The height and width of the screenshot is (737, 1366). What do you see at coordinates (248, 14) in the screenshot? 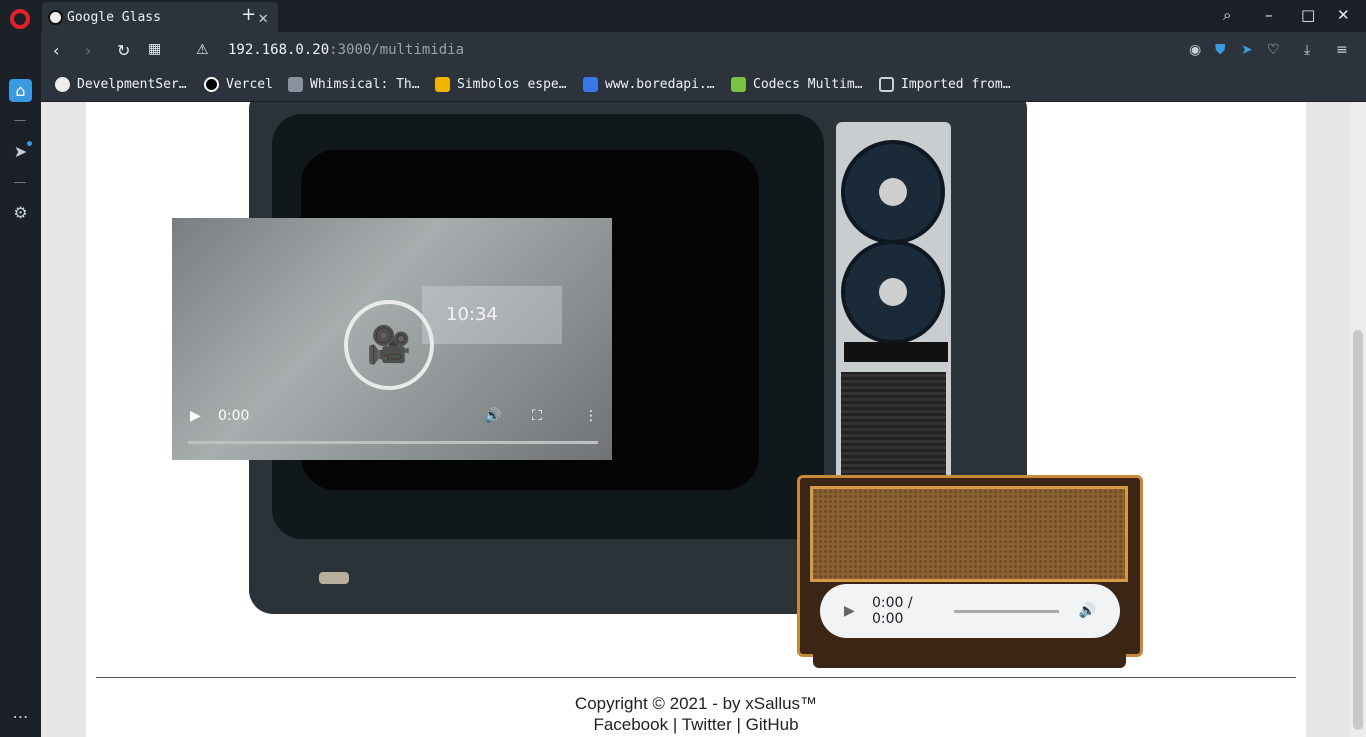
I see `new-tab-icon: +` at bounding box center [248, 14].